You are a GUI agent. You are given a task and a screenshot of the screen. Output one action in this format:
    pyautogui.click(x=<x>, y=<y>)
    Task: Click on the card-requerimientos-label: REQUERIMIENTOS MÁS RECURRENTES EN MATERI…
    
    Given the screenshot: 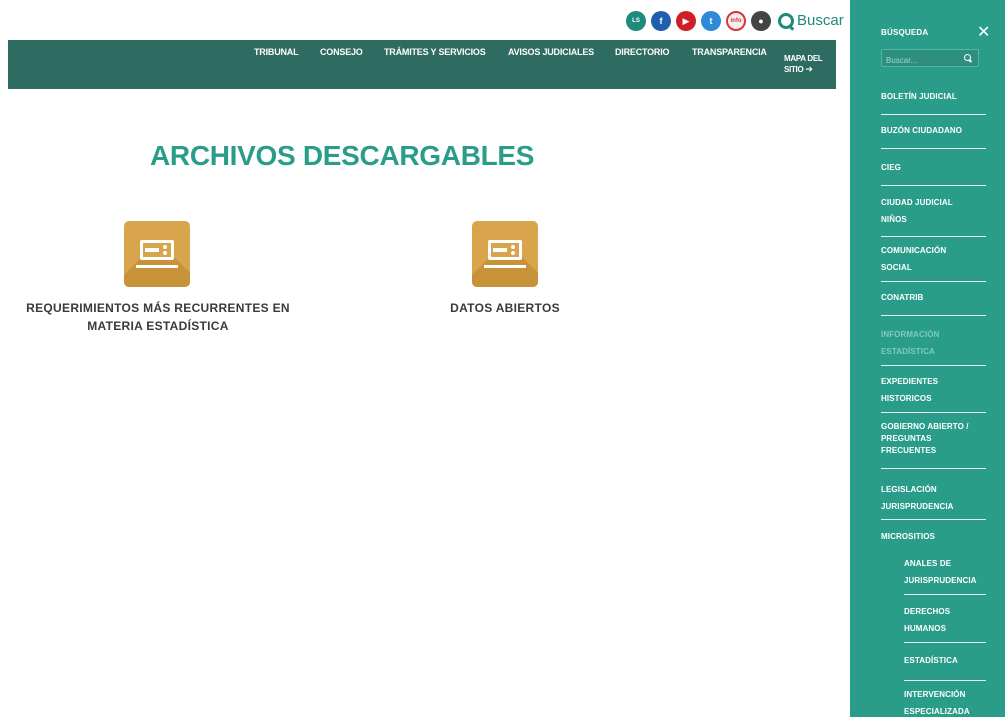 What is the action you would take?
    pyautogui.click(x=158, y=317)
    